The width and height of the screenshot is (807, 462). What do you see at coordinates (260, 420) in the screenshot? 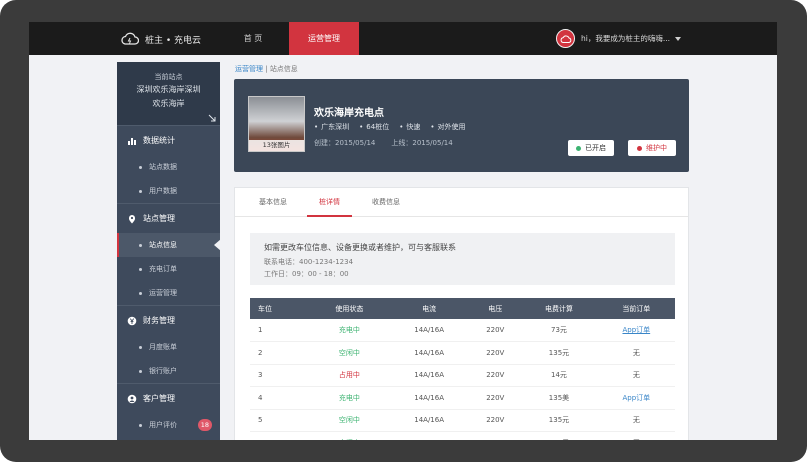
I see `cell-spot: 5` at bounding box center [260, 420].